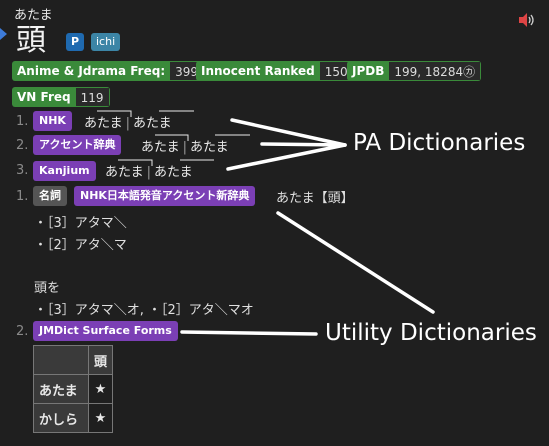 Image resolution: width=549 pixels, height=446 pixels. Describe the element at coordinates (431, 333) in the screenshot. I see `utility-dictionaries-annotation: Utility Dictionaries` at that location.